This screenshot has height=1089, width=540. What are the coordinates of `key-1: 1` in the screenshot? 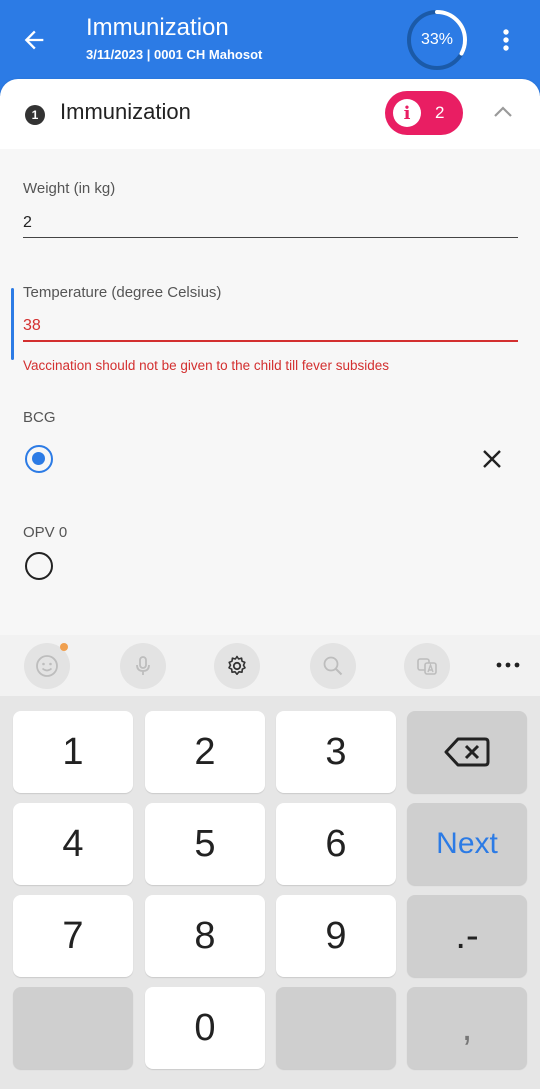 It's located at (73, 752).